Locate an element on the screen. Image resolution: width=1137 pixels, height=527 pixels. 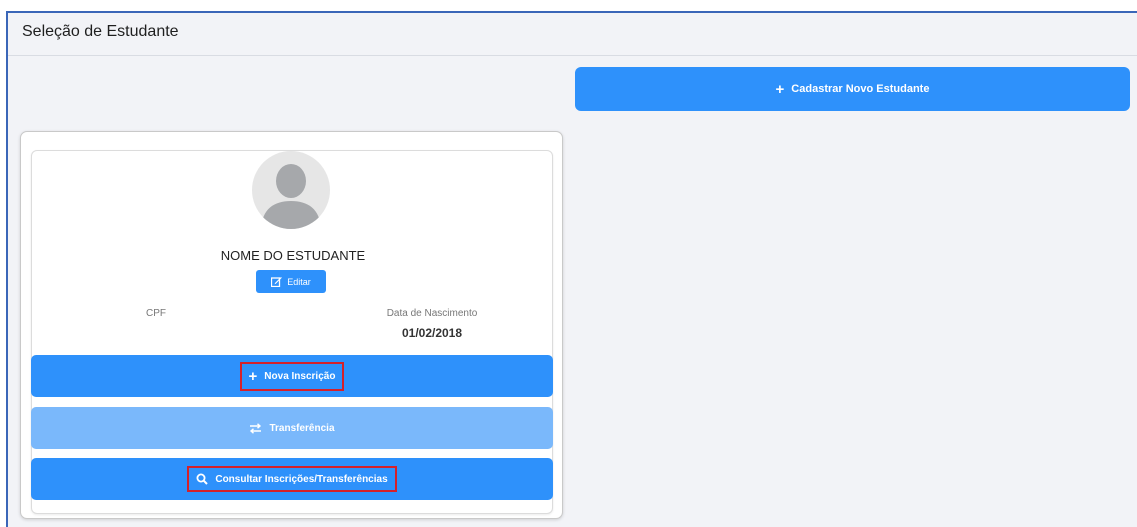
cadastrar-label: Cadastrar Novo Estudante is located at coordinates (860, 89).